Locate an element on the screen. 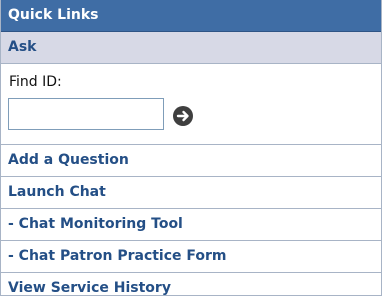  go-button is located at coordinates (183, 116).